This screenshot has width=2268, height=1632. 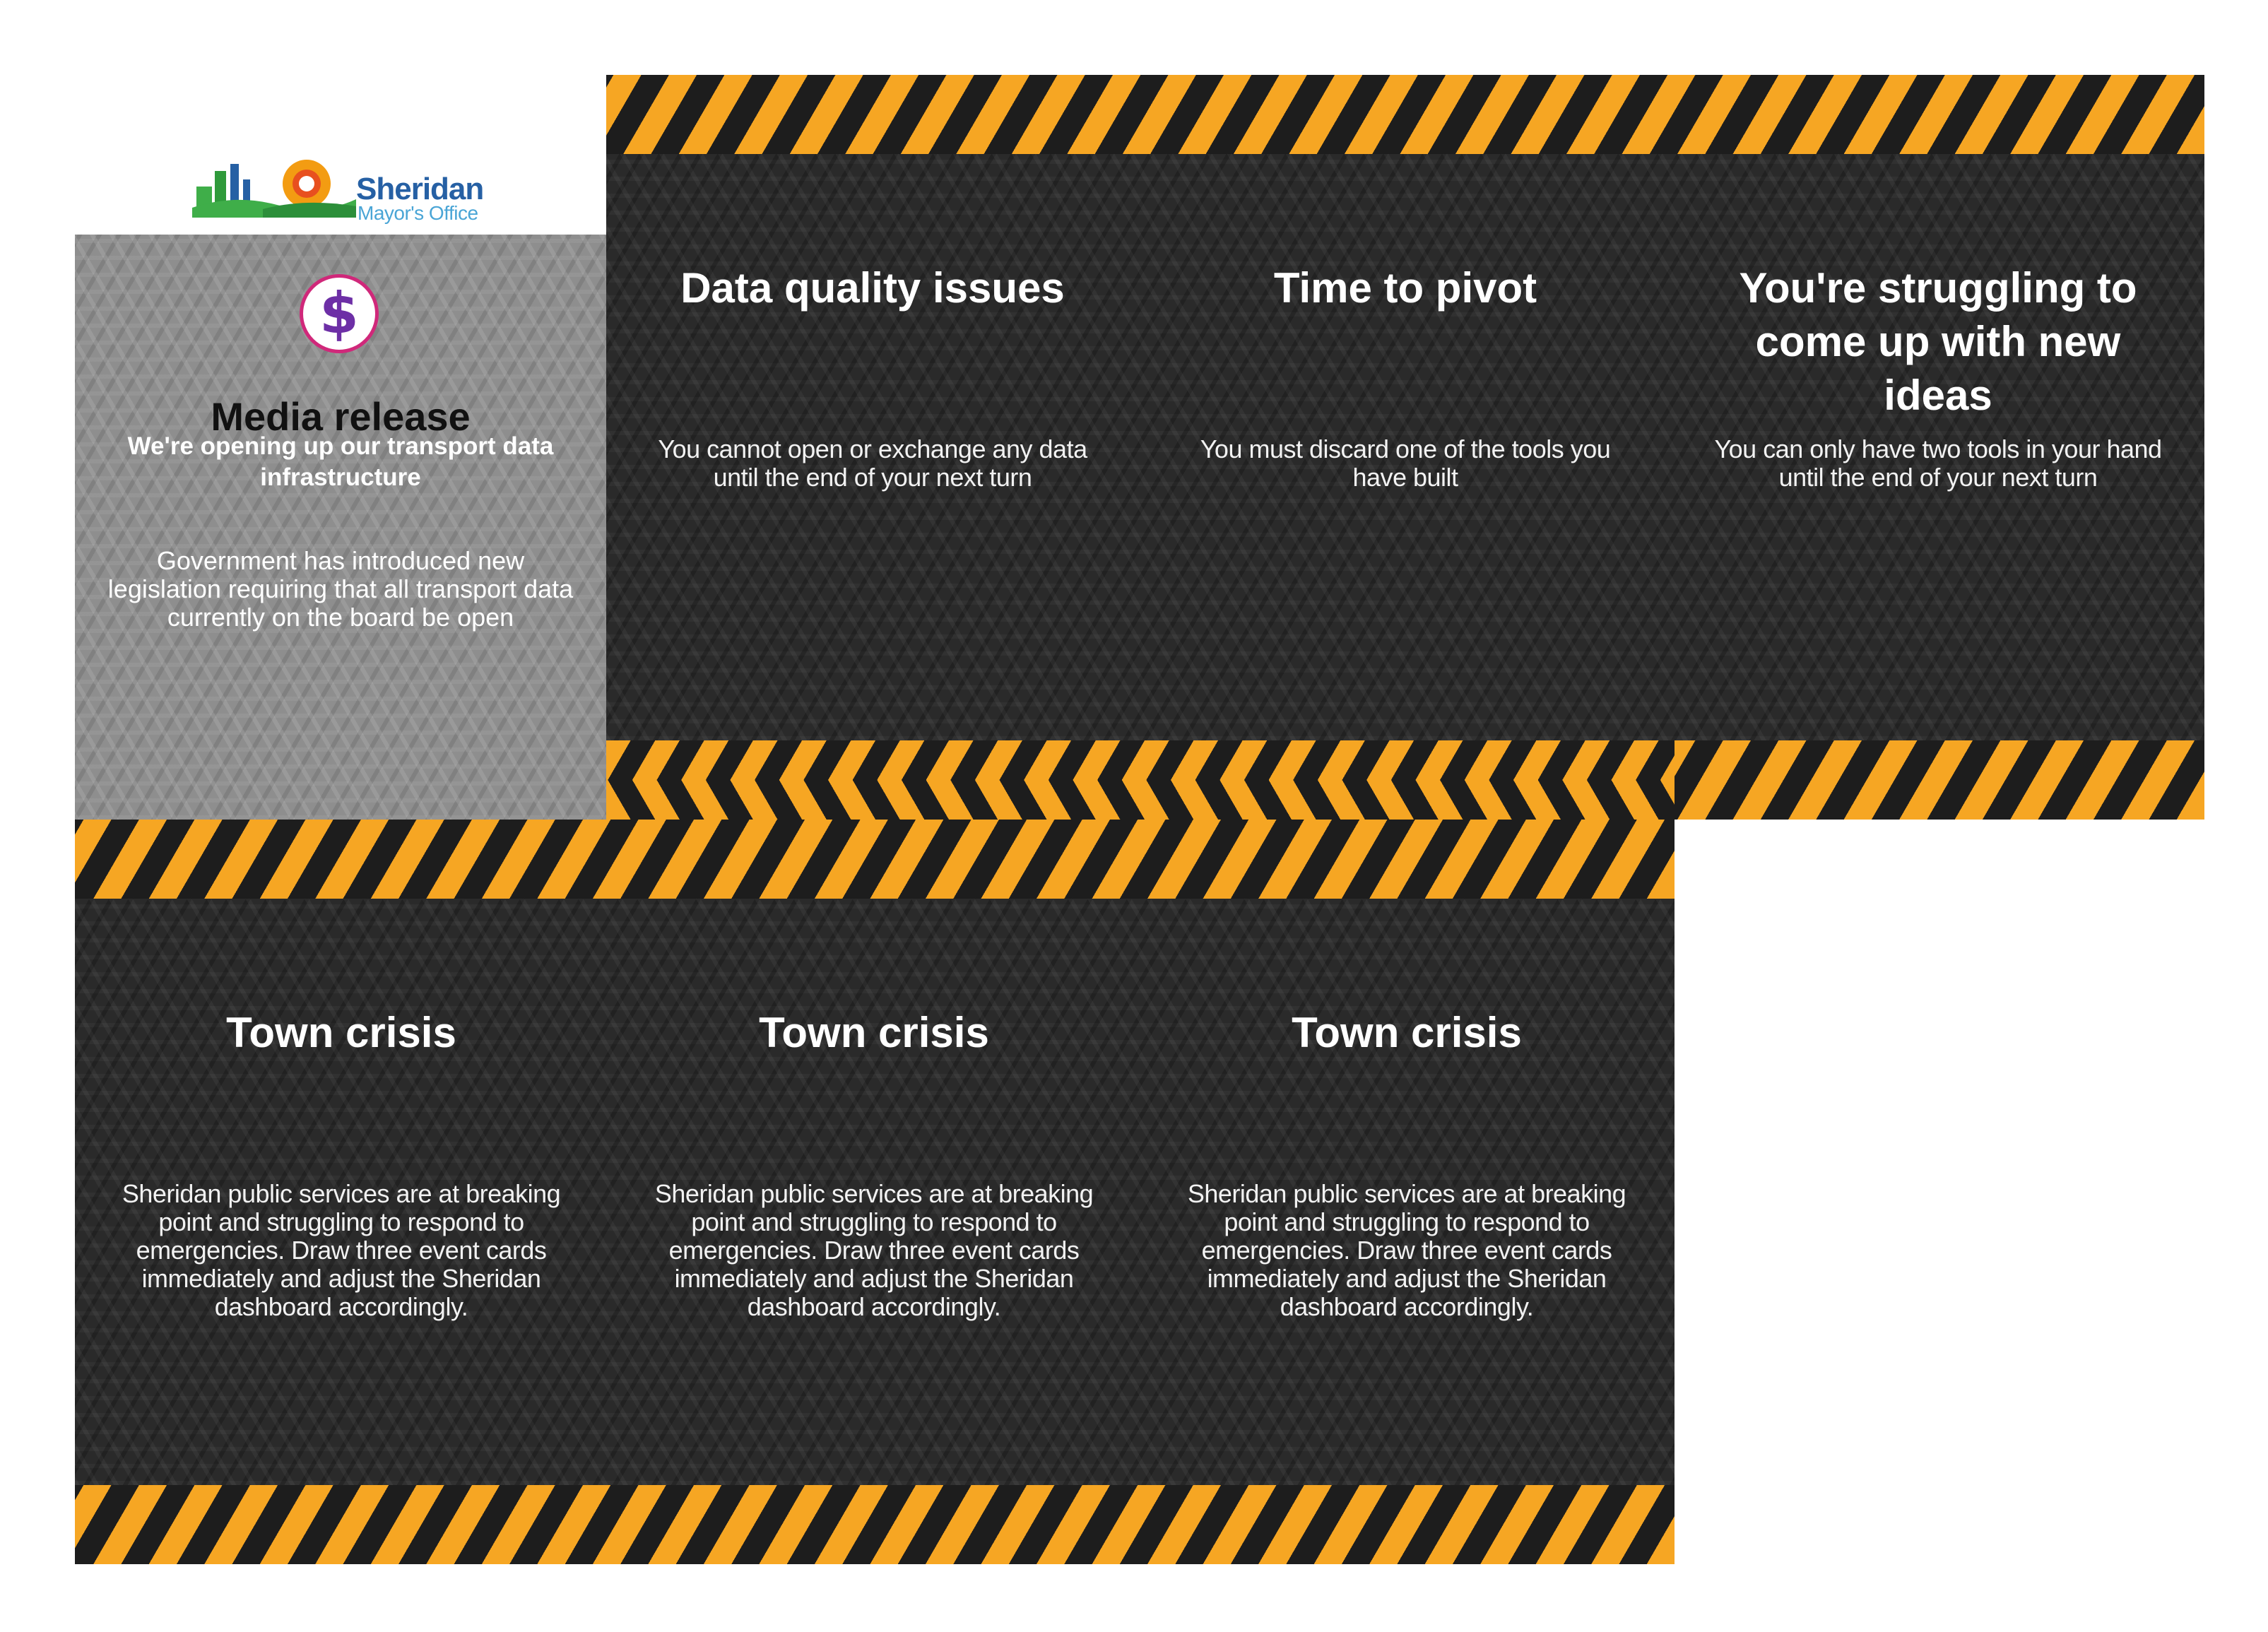 I want to click on hazard-stripe-bottom, so click(x=875, y=1524).